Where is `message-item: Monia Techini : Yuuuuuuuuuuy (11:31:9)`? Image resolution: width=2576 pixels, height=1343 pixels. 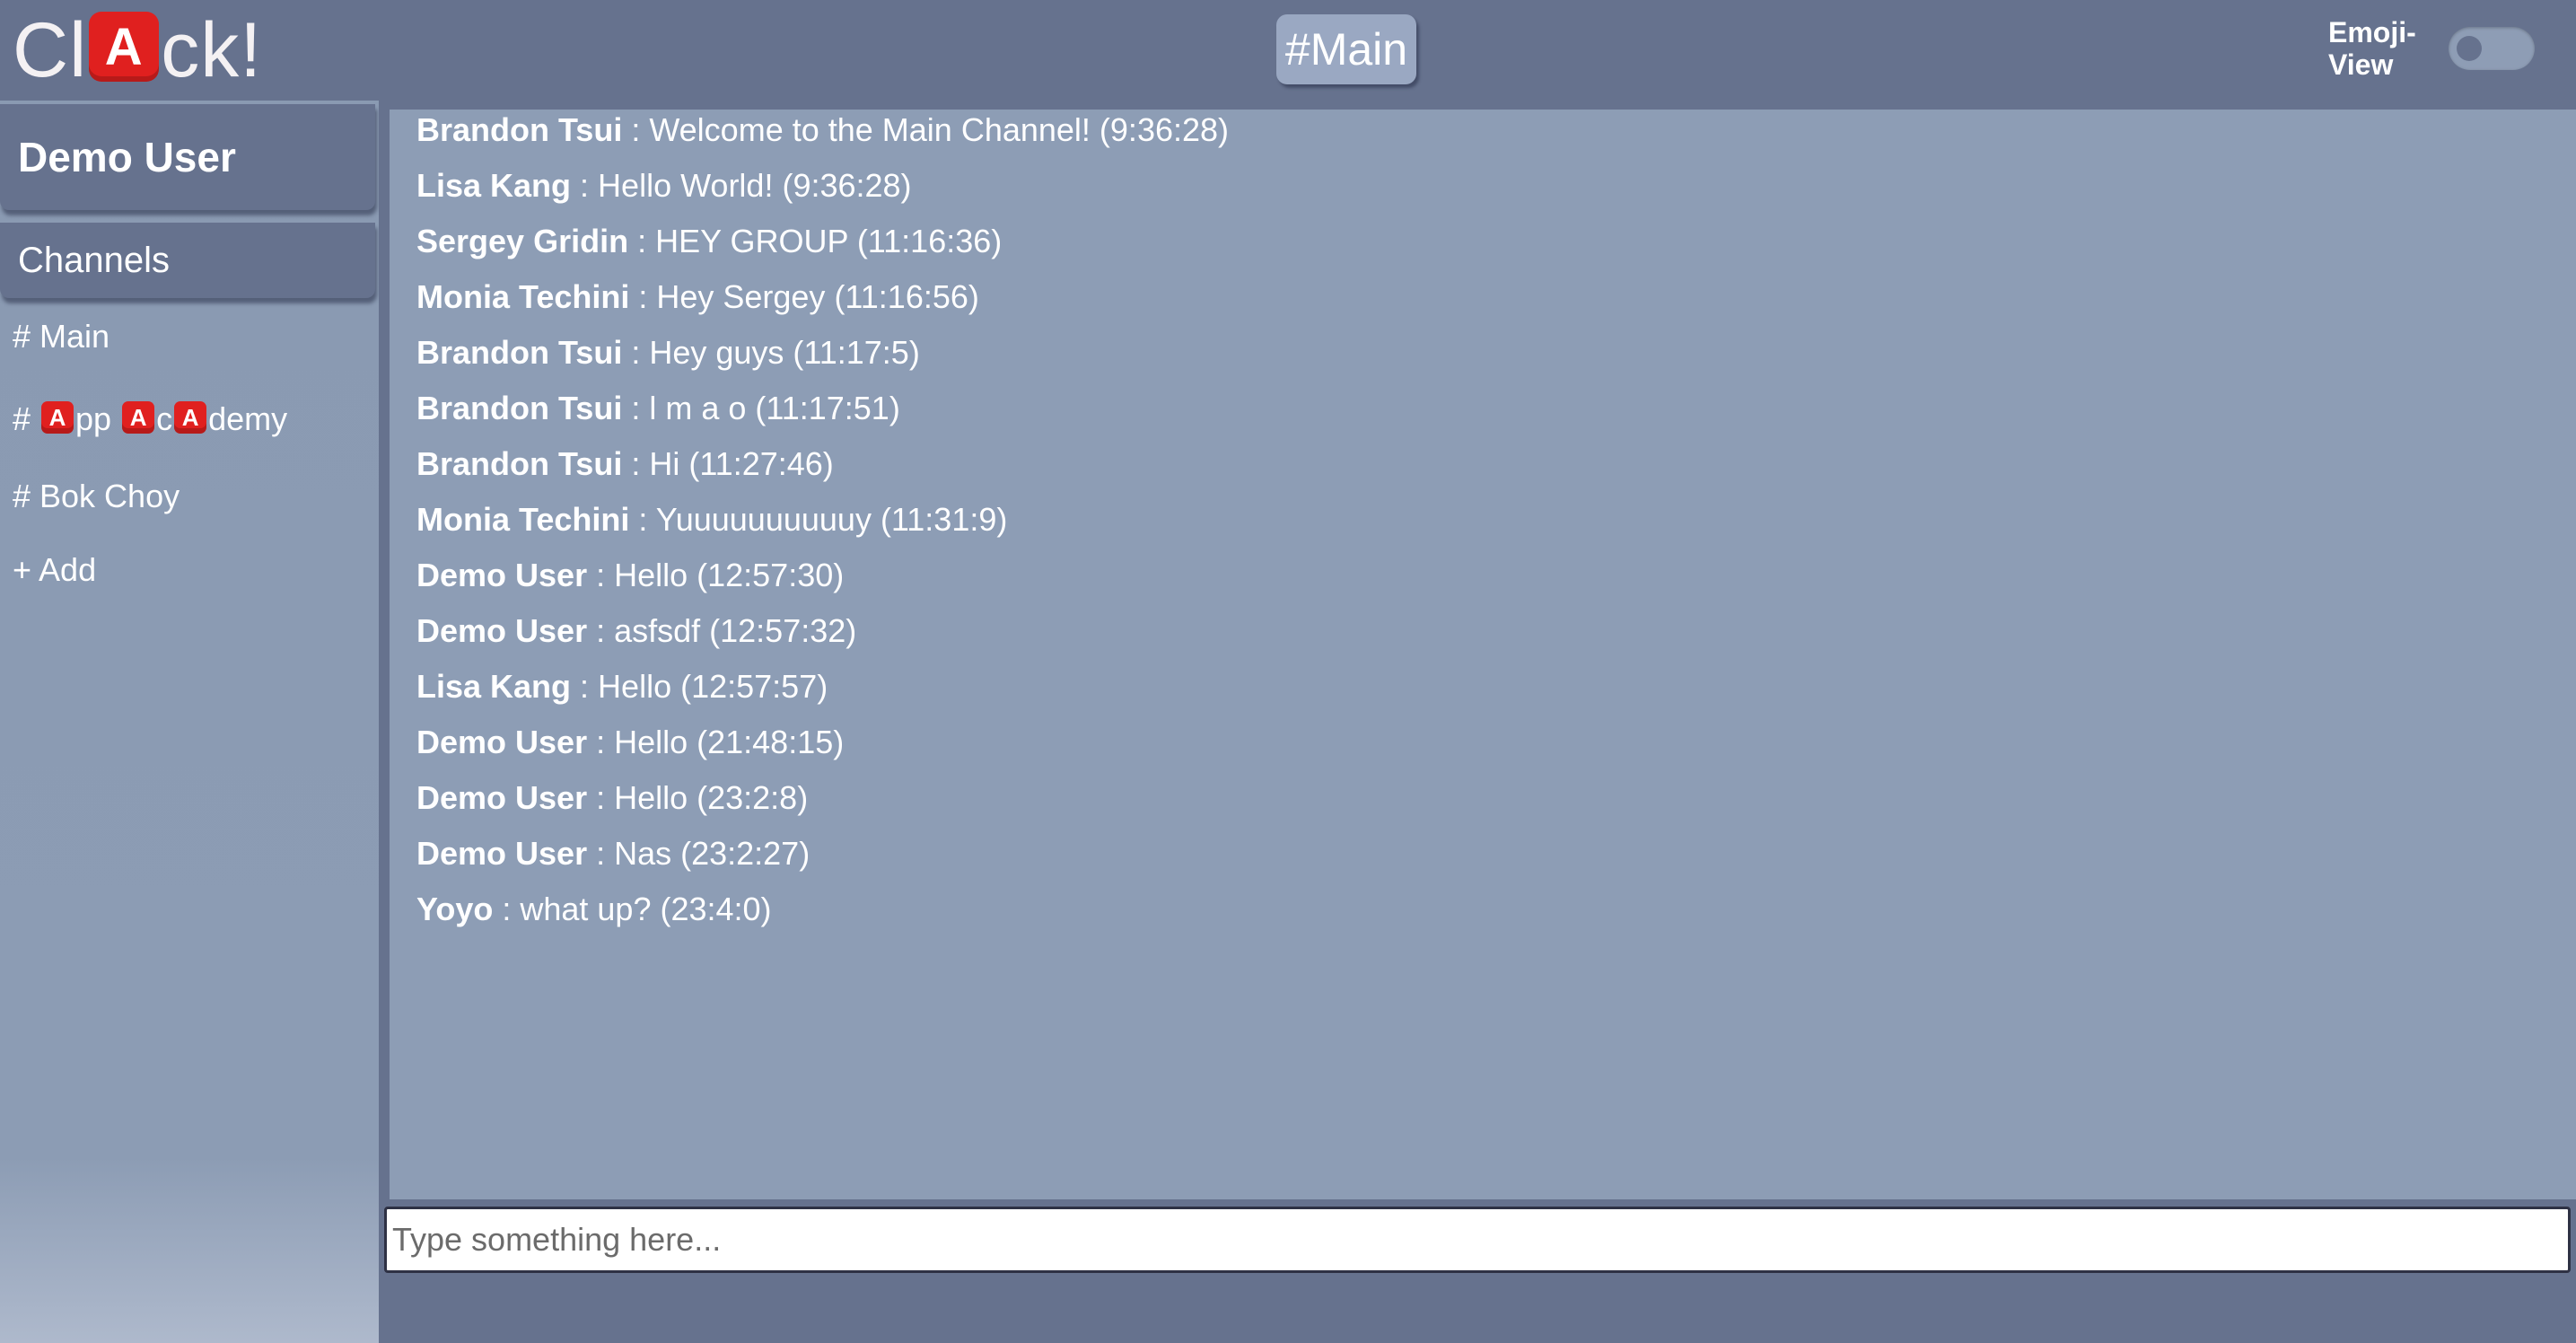 message-item: Monia Techini : Yuuuuuuuuuuy (11:31:9) is located at coordinates (711, 520).